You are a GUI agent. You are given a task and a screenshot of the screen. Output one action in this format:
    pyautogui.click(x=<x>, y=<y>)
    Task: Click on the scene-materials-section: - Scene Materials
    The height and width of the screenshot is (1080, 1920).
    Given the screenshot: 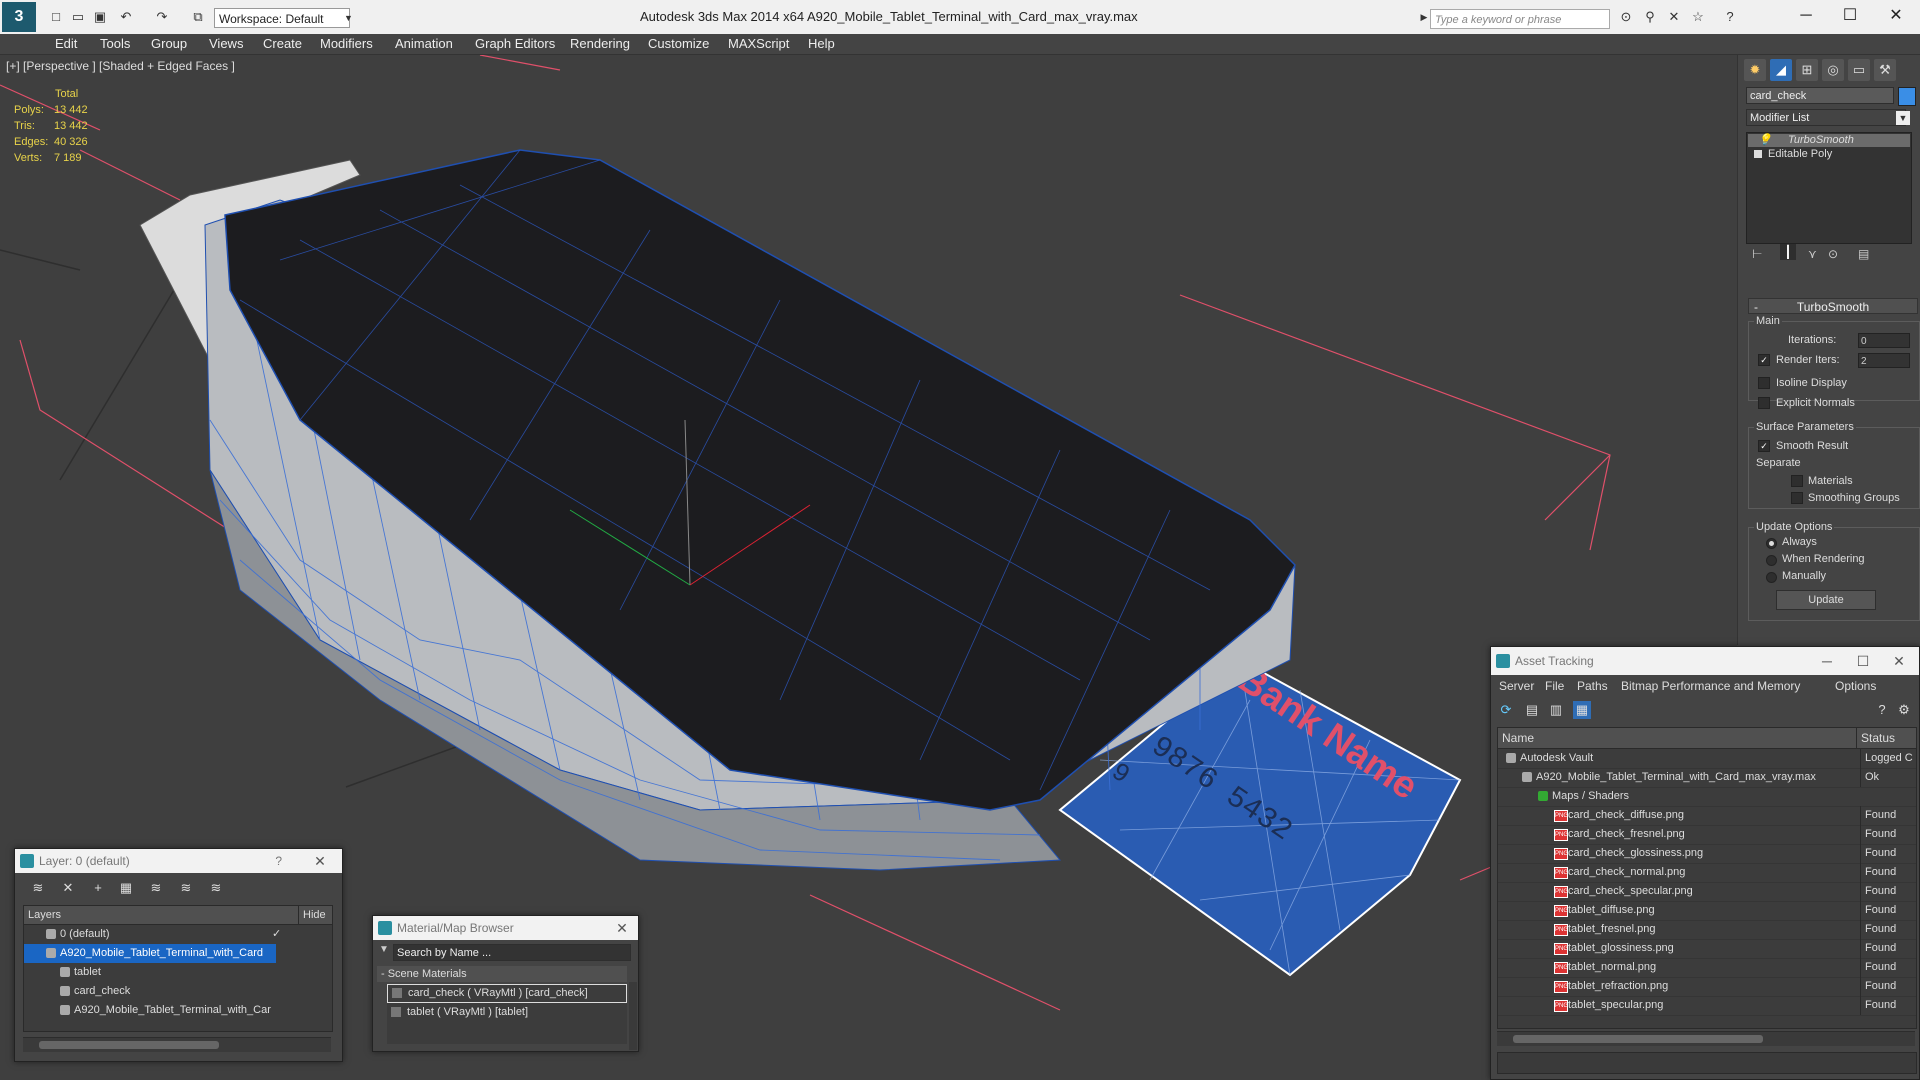 What is the action you would take?
    pyautogui.click(x=502, y=974)
    